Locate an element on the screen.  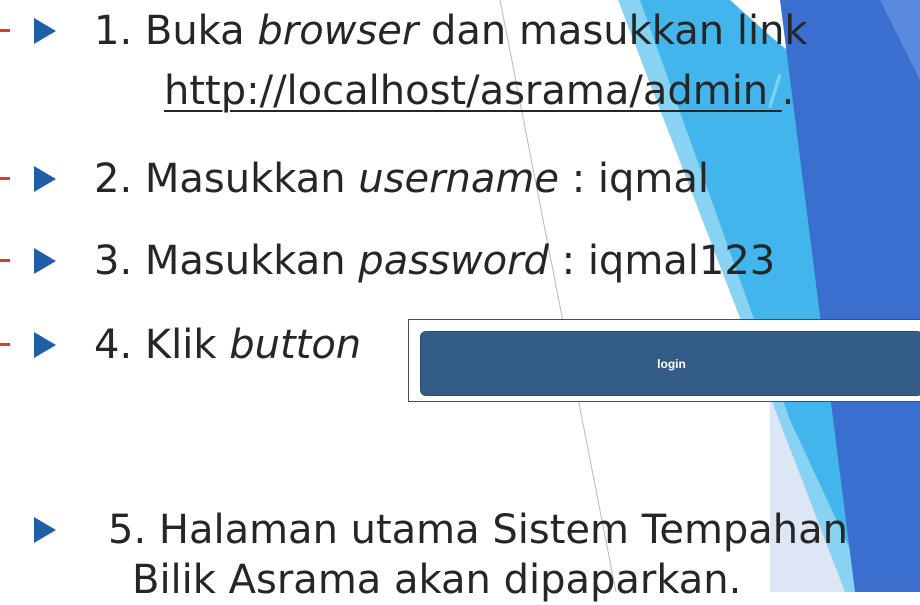
step-2: 2. Masukkan username : iqmal is located at coordinates (354, 179).